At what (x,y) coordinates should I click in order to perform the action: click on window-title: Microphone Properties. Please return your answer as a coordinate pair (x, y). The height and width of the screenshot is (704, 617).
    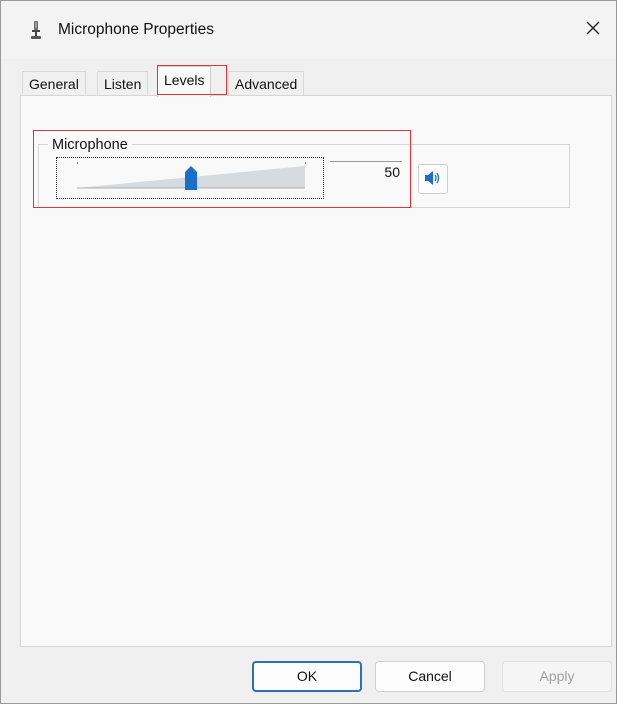
    Looking at the image, I should click on (136, 29).